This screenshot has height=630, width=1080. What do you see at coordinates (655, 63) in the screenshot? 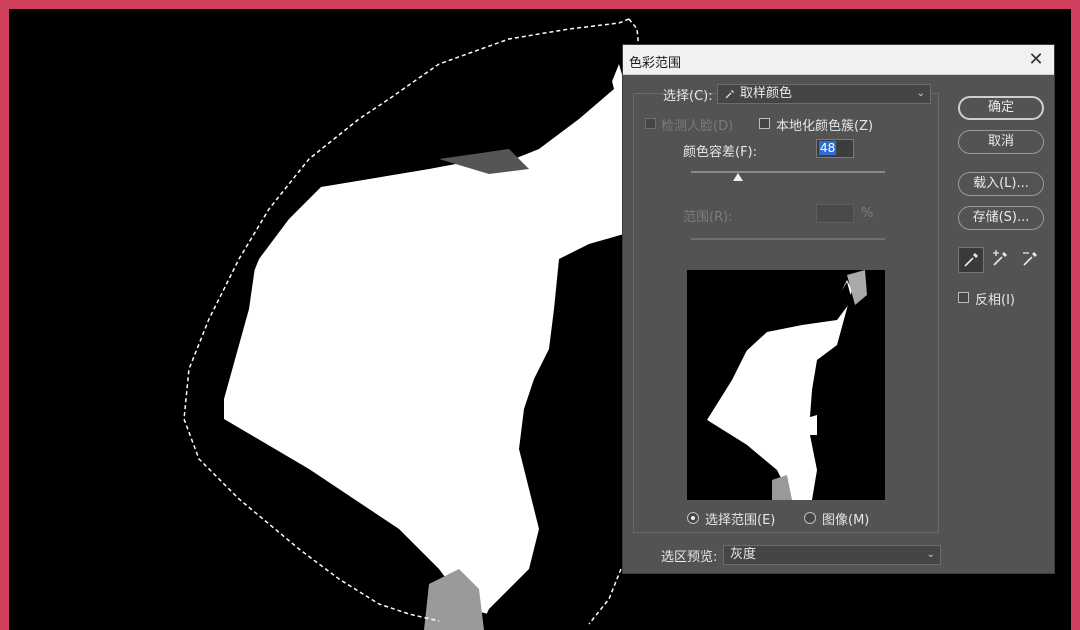
I see `dialog-title: 色彩范围` at bounding box center [655, 63].